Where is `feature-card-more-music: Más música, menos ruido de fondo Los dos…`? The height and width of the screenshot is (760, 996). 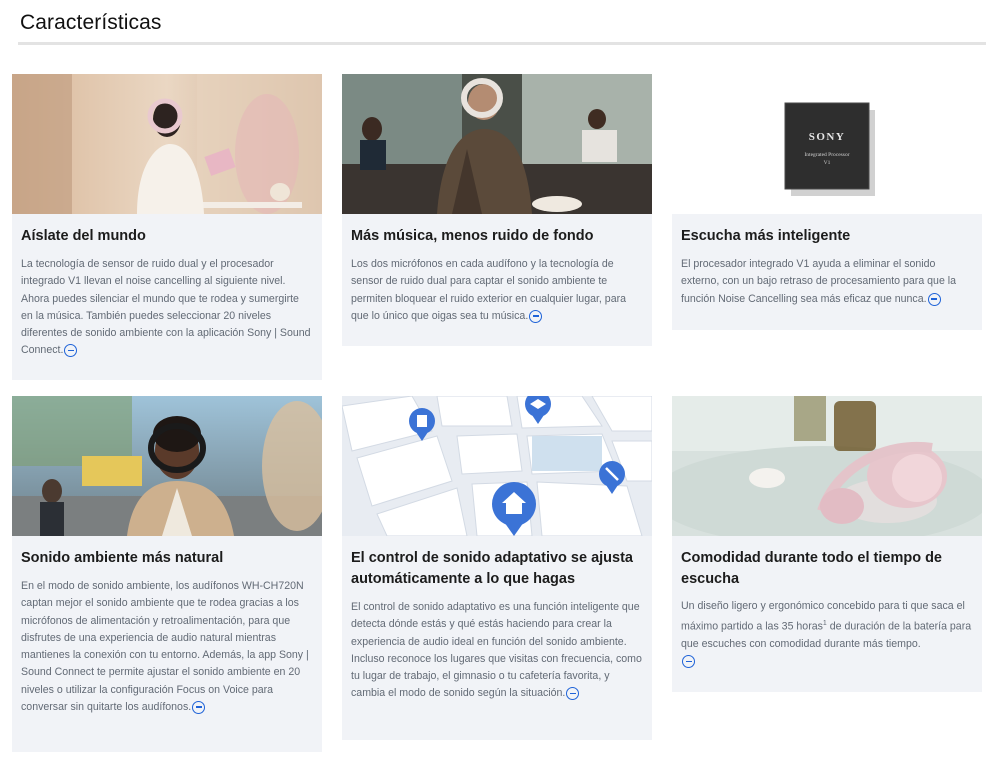
feature-card-more-music: Más música, menos ruido de fondo Los dos… is located at coordinates (497, 210).